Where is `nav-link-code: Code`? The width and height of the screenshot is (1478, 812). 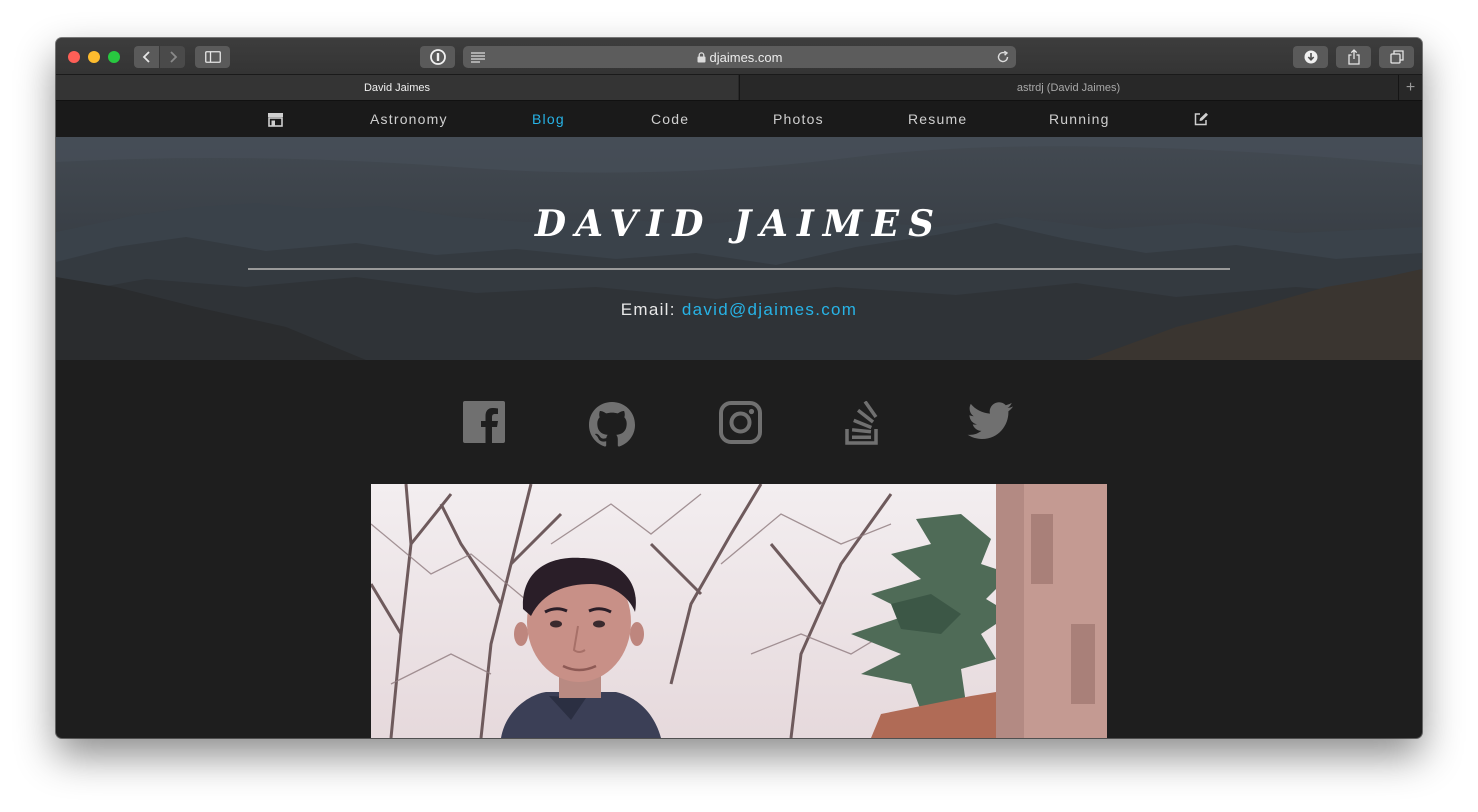
nav-link-code: Code is located at coordinates (670, 119).